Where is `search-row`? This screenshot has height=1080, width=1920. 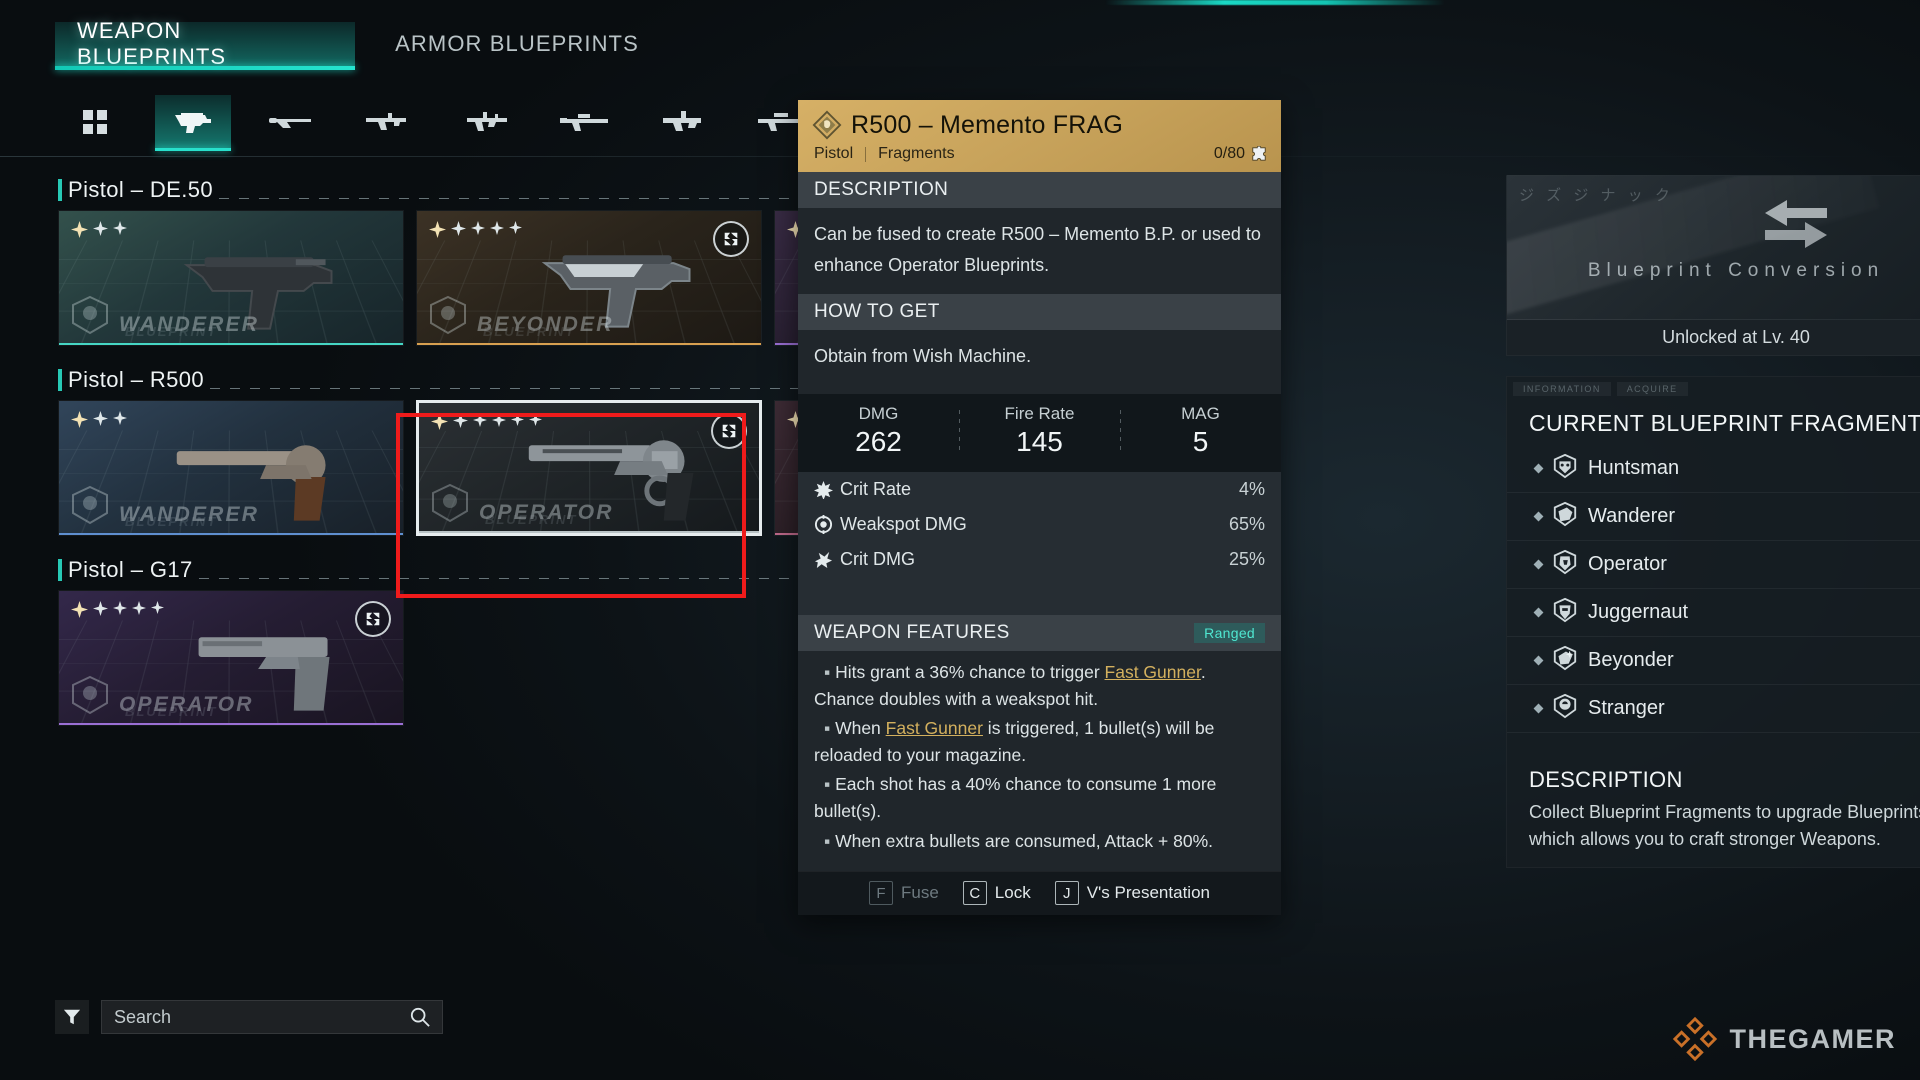 search-row is located at coordinates (249, 1017).